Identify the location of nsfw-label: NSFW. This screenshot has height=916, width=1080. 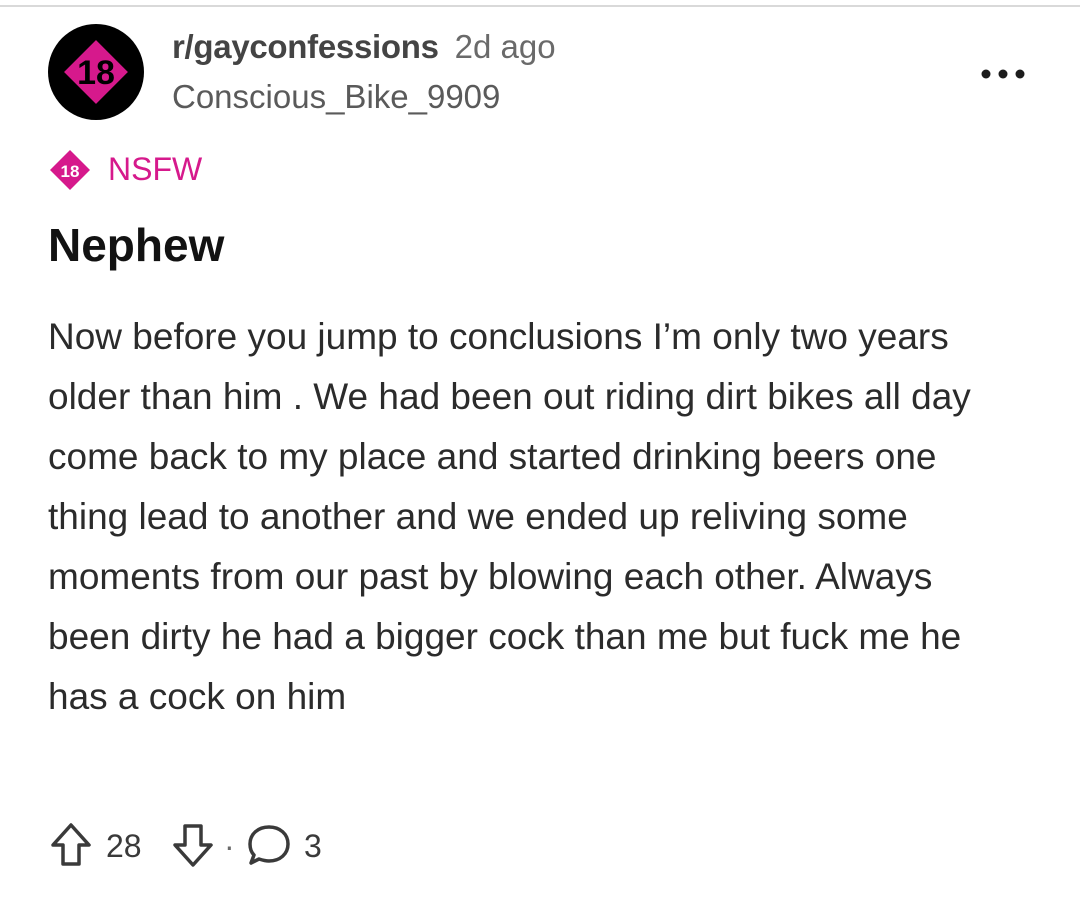
(155, 169).